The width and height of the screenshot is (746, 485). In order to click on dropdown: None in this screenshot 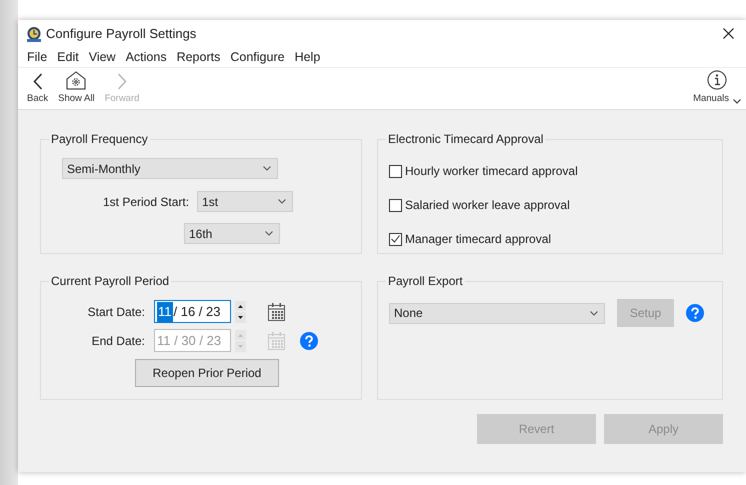, I will do `click(497, 313)`.